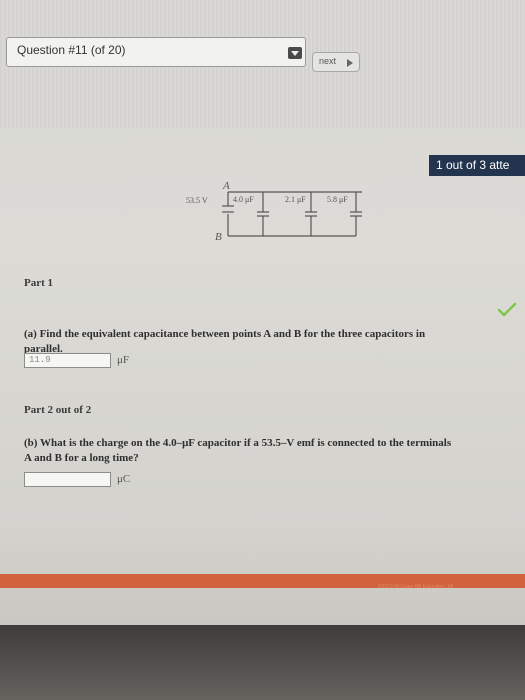 This screenshot has height=700, width=525. What do you see at coordinates (226, 186) in the screenshot?
I see `point-a-label: A` at bounding box center [226, 186].